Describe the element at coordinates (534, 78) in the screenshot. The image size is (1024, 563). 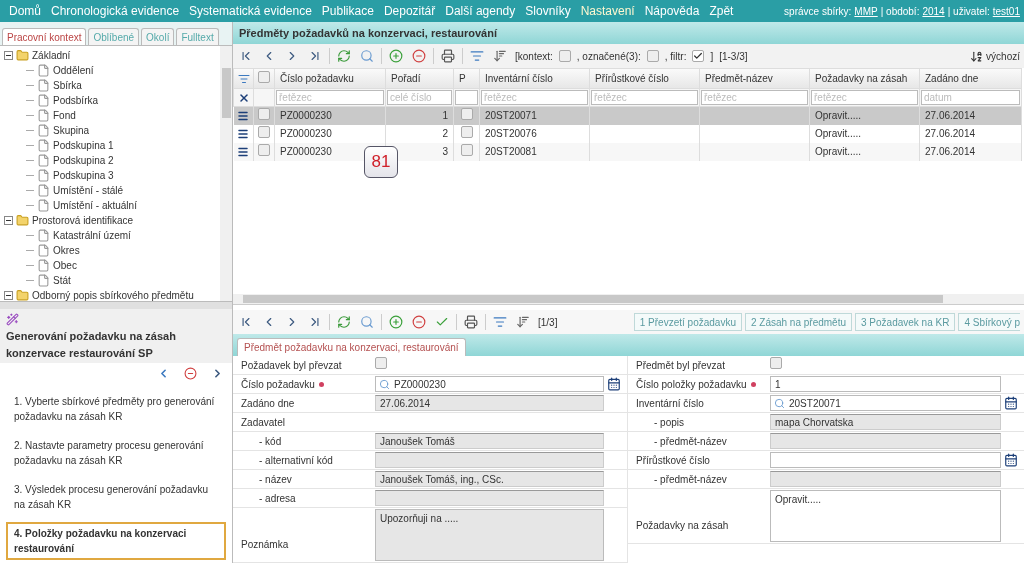
I see `column-header: Inventární číslo` at that location.